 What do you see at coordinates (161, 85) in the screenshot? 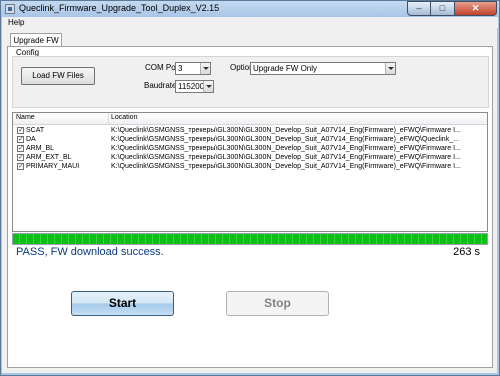
I see `baudrate-label: Baudrate:` at bounding box center [161, 85].